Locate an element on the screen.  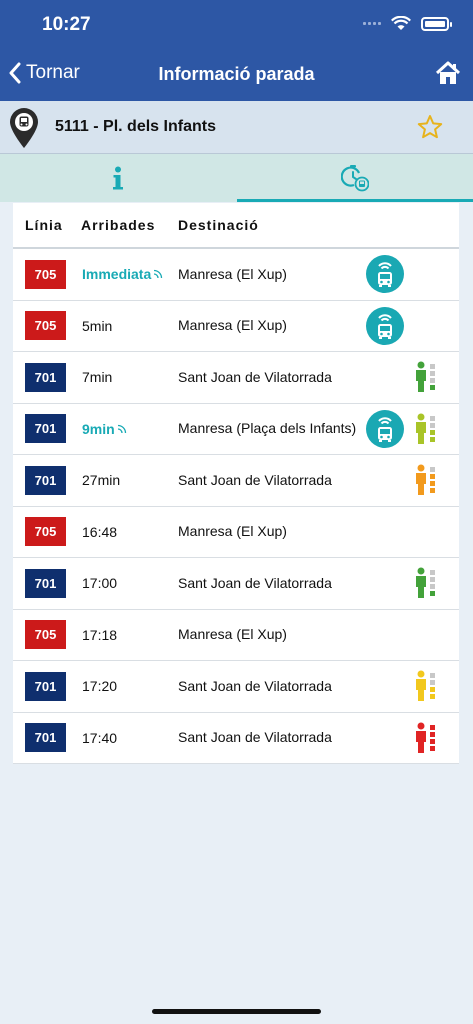
arrival-time: 27min is located at coordinates (101, 480).